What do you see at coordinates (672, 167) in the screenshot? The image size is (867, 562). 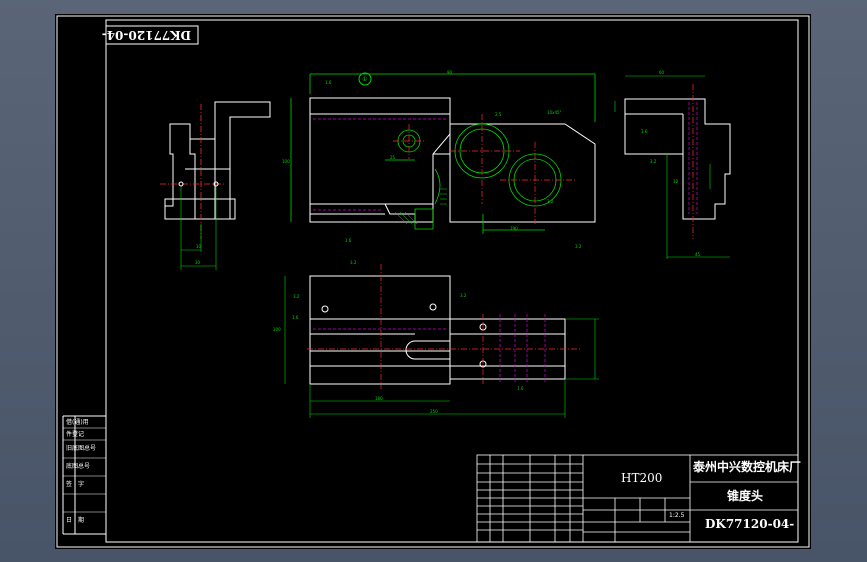 I see `right-view` at bounding box center [672, 167].